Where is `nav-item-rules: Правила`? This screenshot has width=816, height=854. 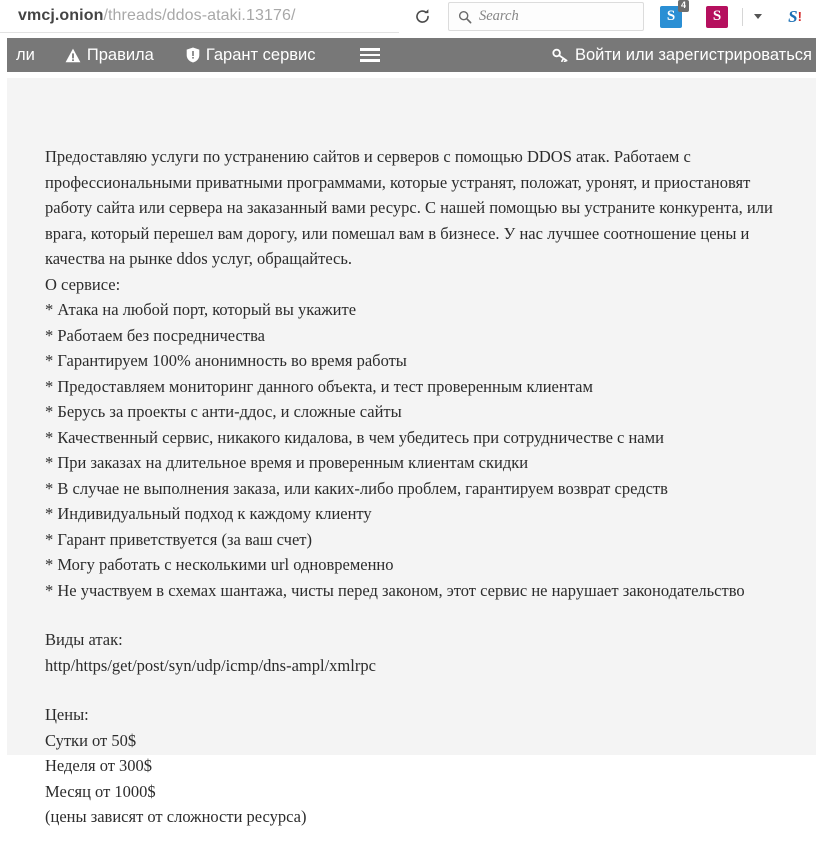
nav-item-rules: Правила is located at coordinates (104, 55).